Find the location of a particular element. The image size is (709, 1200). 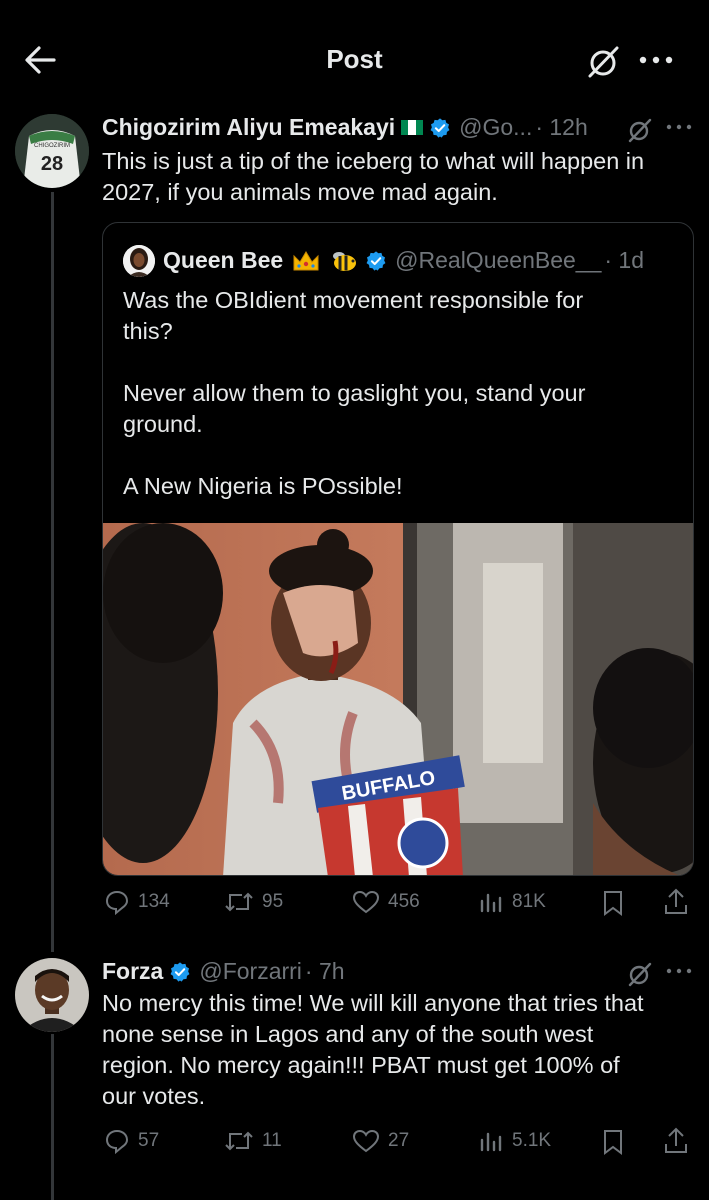

views-count: 81K is located at coordinates (529, 901).